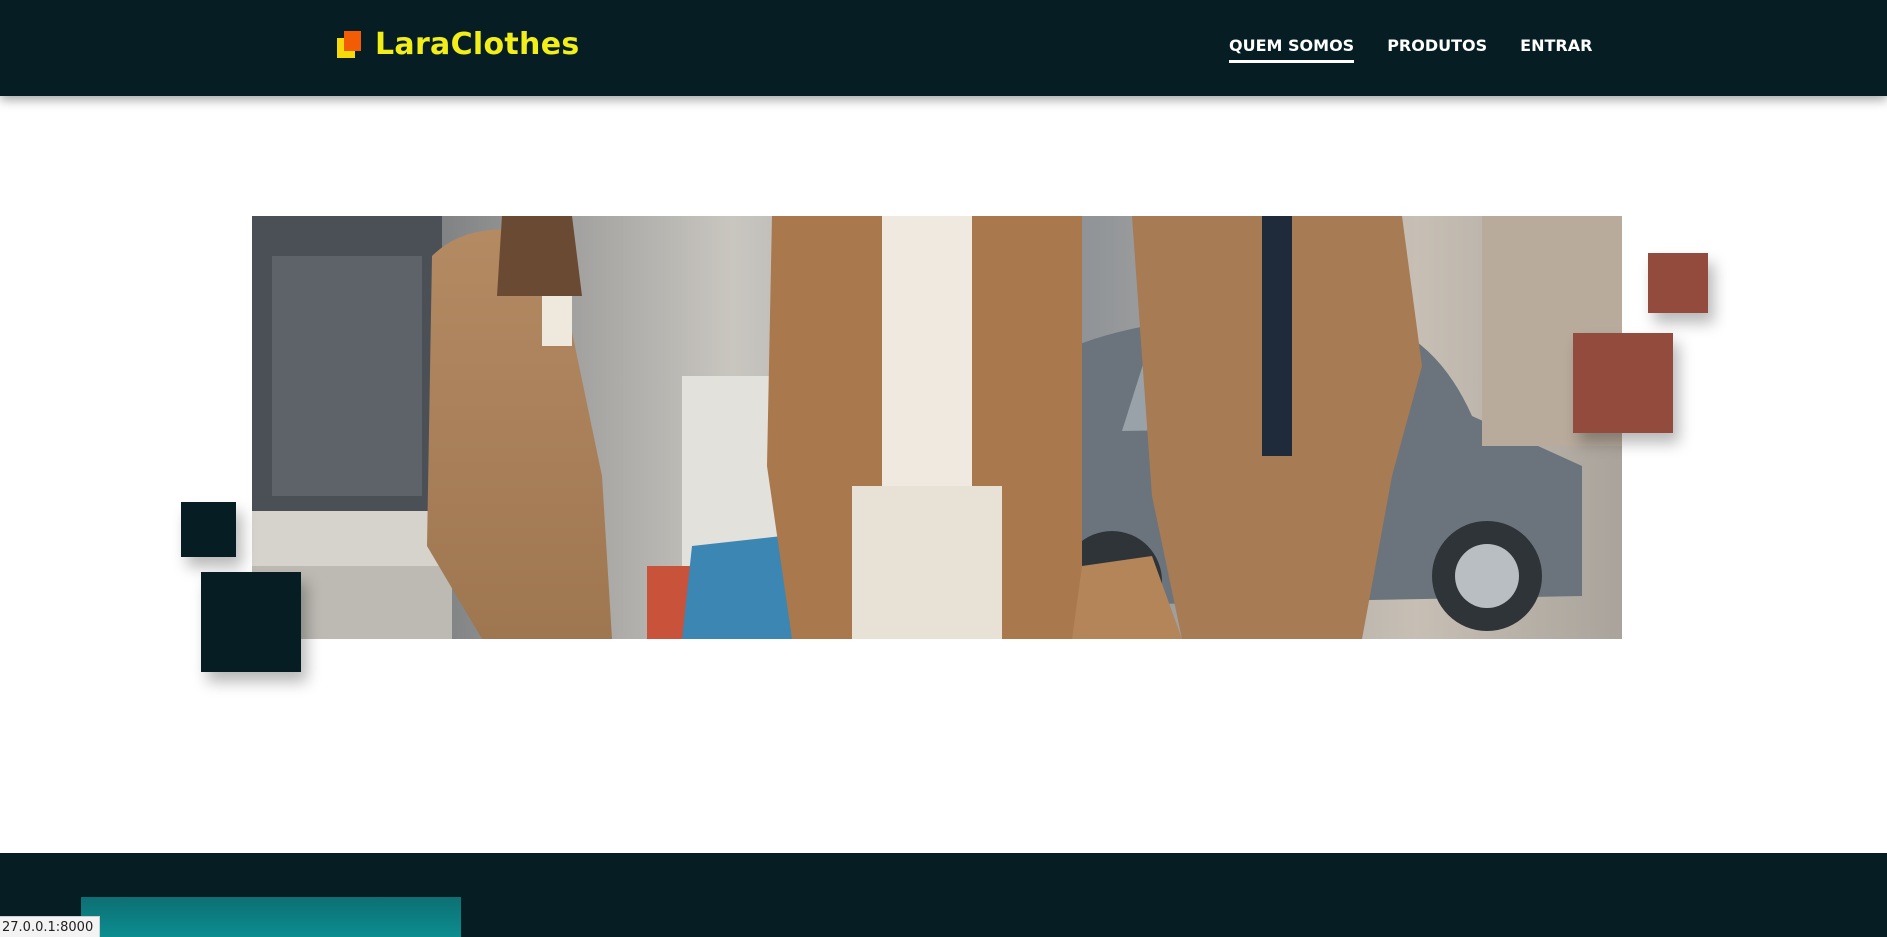 This screenshot has width=1887, height=937. What do you see at coordinates (50, 926) in the screenshot?
I see `status-bar-url: 27.0.0.1:8000` at bounding box center [50, 926].